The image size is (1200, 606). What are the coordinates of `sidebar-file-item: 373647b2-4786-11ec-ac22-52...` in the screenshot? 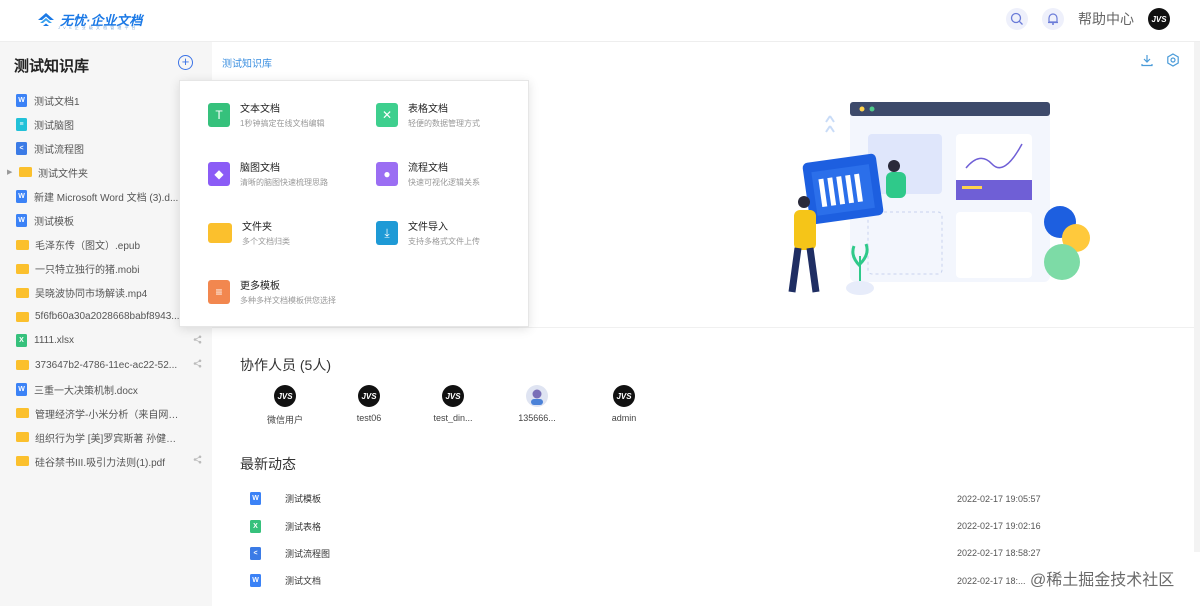 It's located at (106, 365).